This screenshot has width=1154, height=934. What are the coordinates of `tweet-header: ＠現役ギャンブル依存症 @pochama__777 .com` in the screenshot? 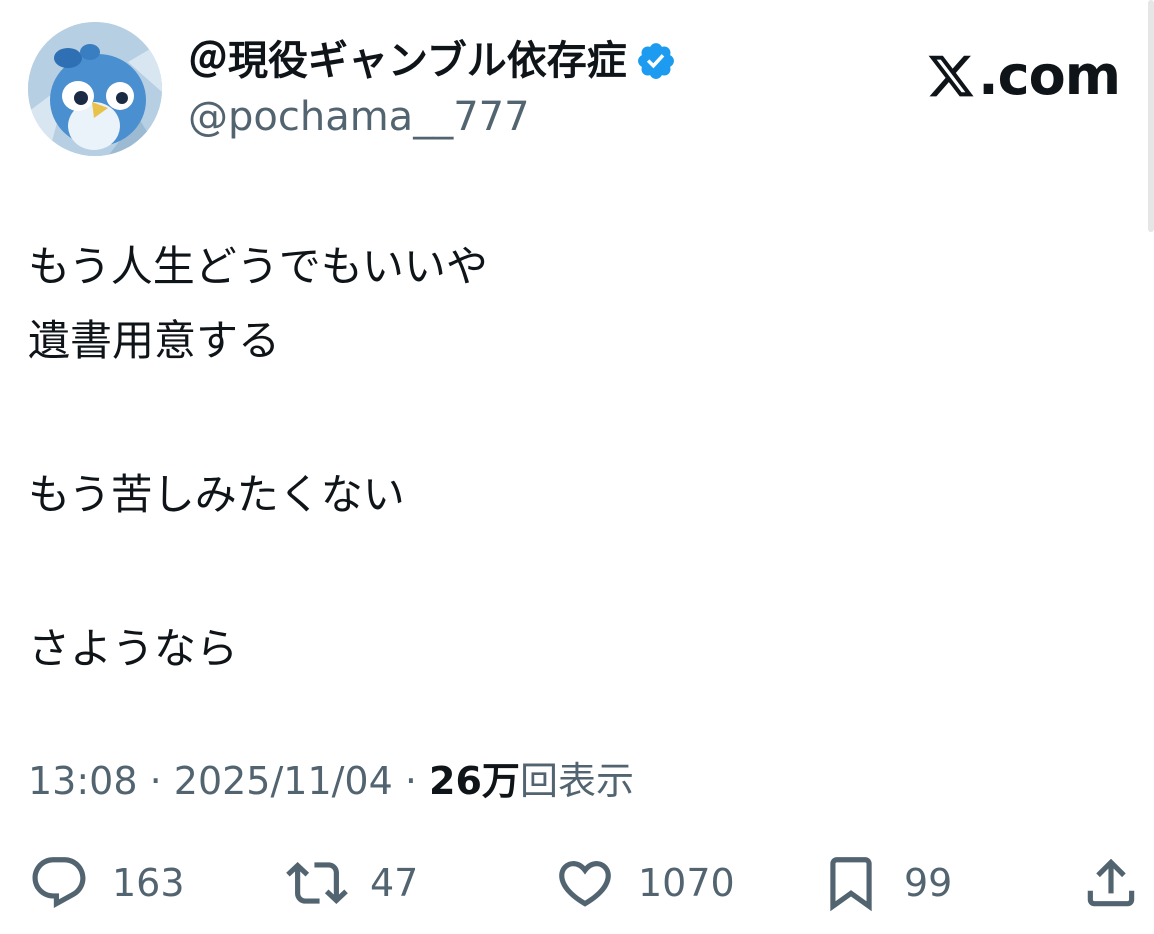 It's located at (578, 92).